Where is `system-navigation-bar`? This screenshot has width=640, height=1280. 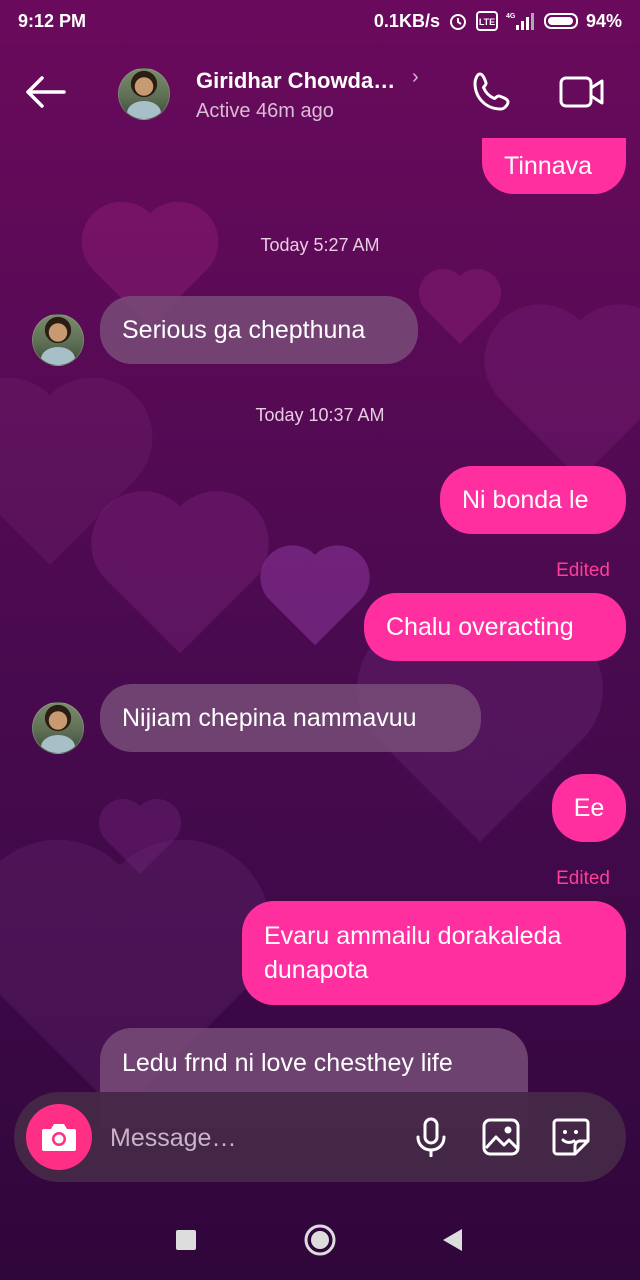 system-navigation-bar is located at coordinates (320, 1240).